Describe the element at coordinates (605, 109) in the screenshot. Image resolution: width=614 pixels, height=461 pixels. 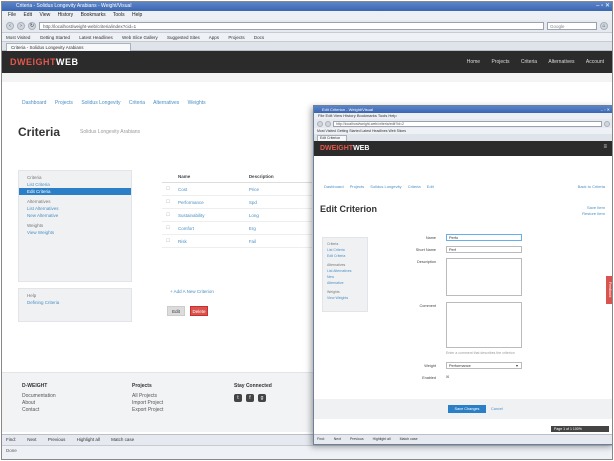
I see `popup-window-controls: – ▫ ✕` at that location.